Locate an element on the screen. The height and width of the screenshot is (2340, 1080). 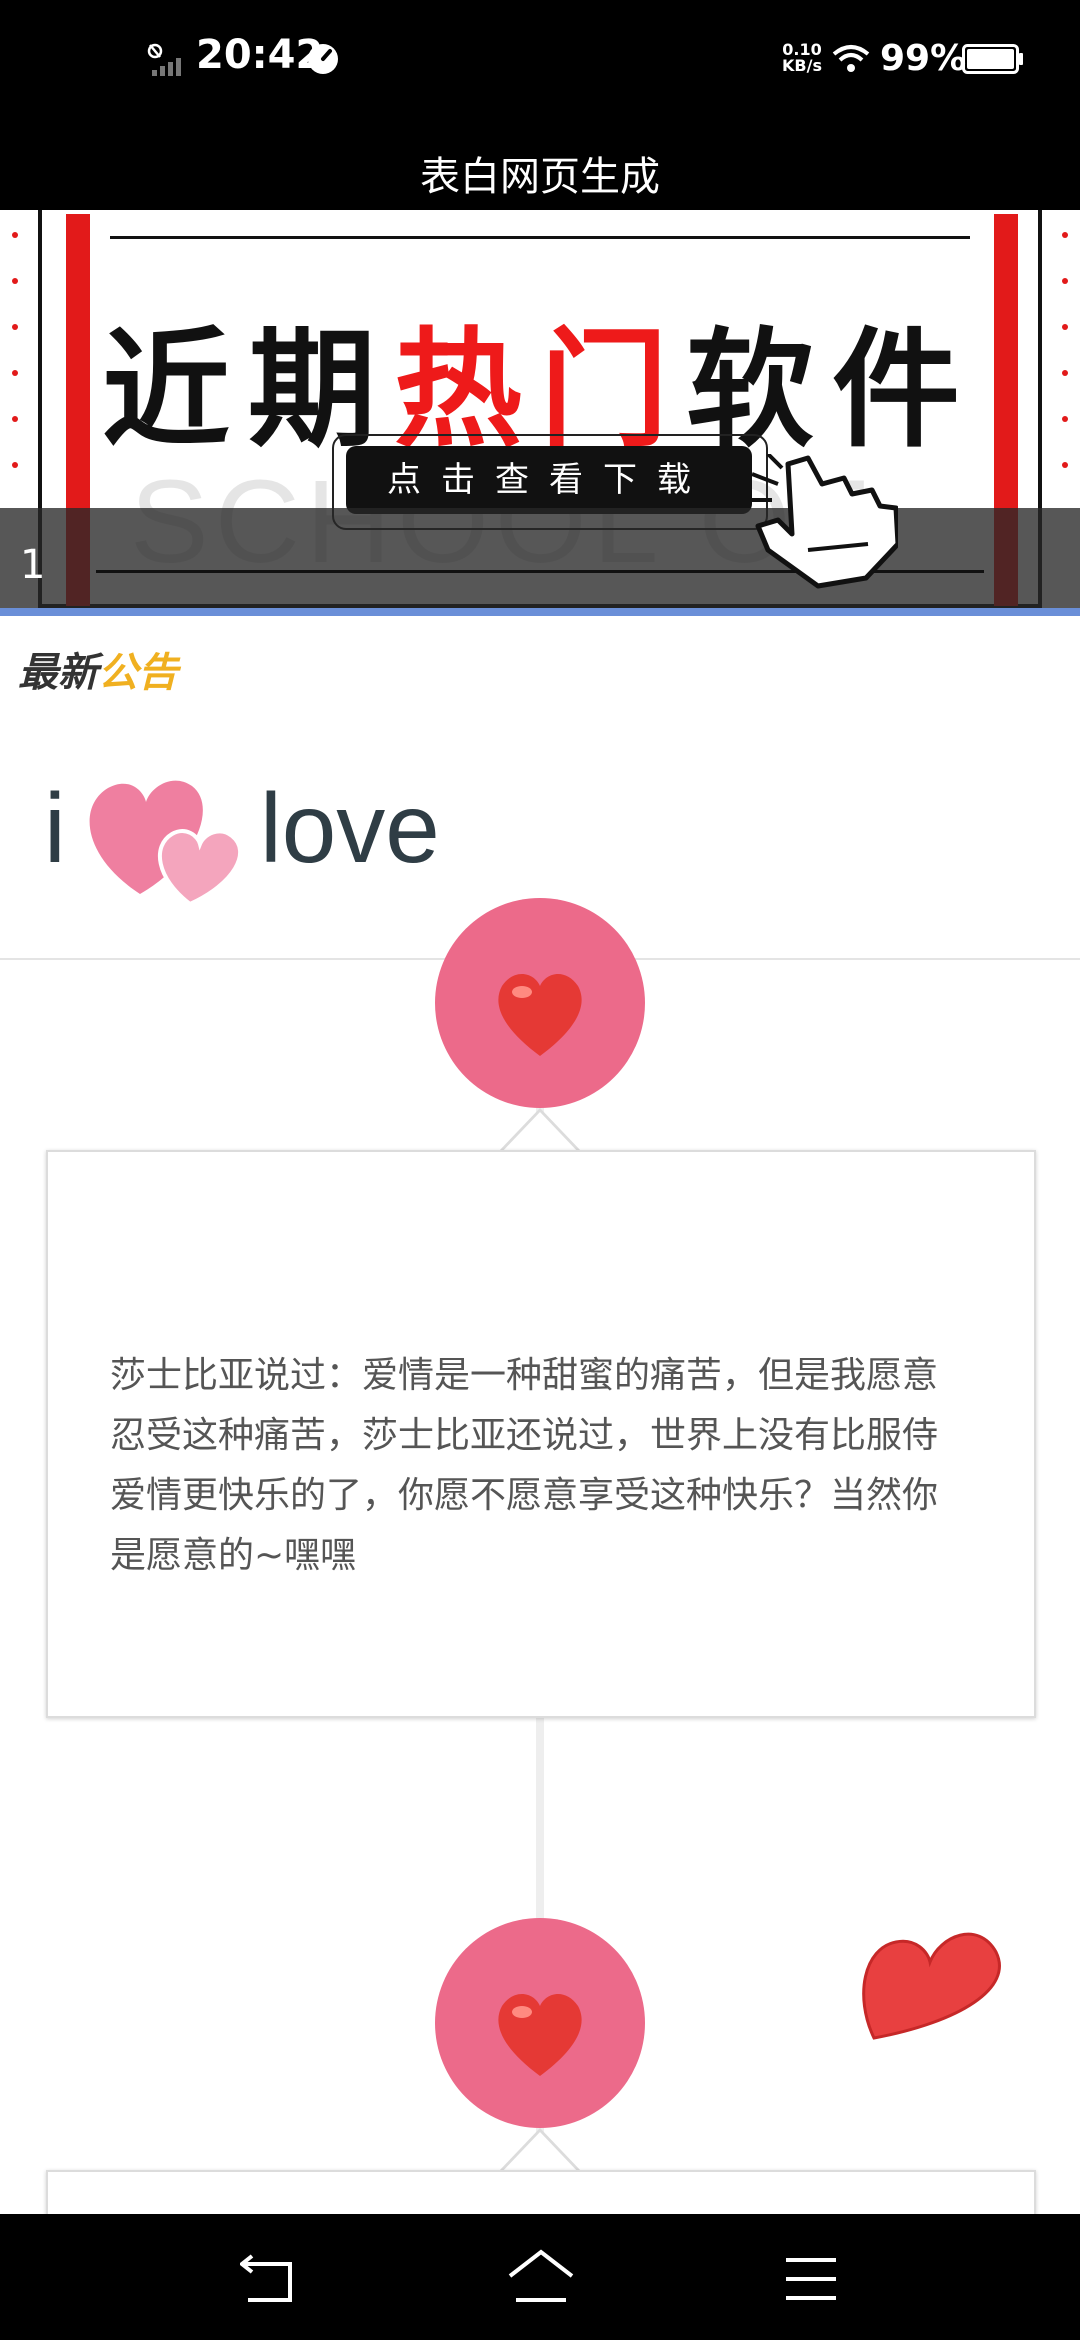
home-icon is located at coordinates (541, 2278).